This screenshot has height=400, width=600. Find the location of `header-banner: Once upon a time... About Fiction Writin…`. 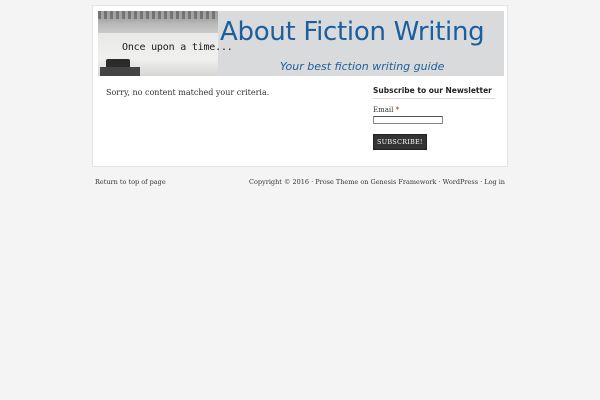

header-banner: Once upon a time... About Fiction Writin… is located at coordinates (301, 43).